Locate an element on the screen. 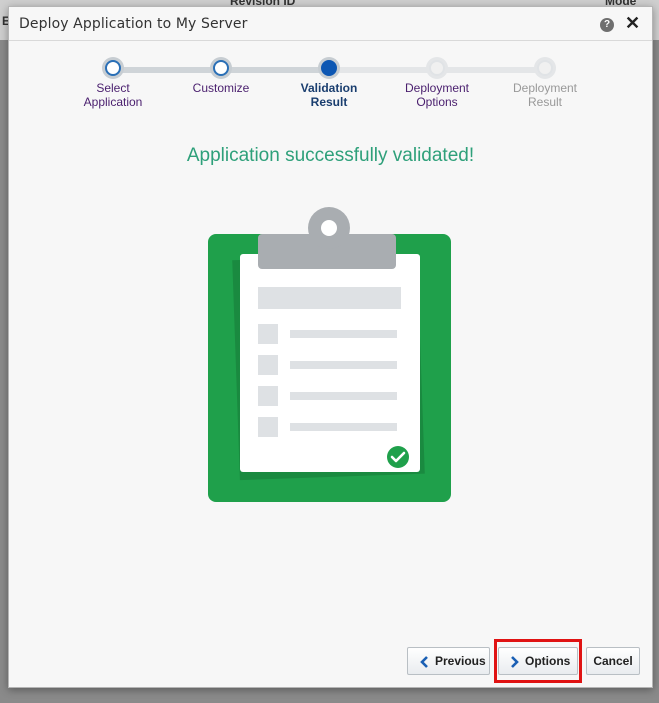 The height and width of the screenshot is (703, 659). train-stop-customize is located at coordinates (221, 68).